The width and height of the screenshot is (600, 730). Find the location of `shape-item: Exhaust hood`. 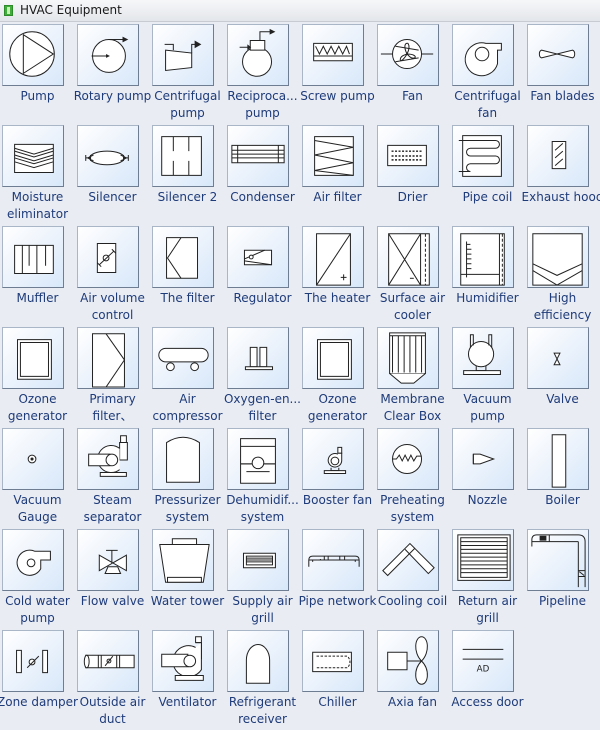

shape-item: Exhaust hood is located at coordinates (561, 173).